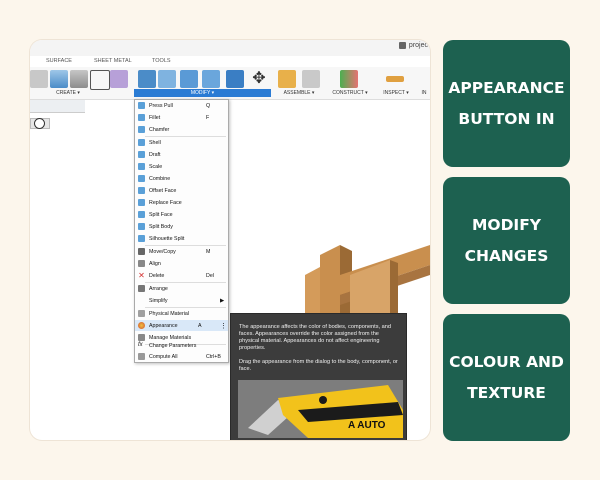 The width and height of the screenshot is (600, 480). Describe the element at coordinates (181, 142) in the screenshot. I see `menu-item-shell: Shell` at that location.